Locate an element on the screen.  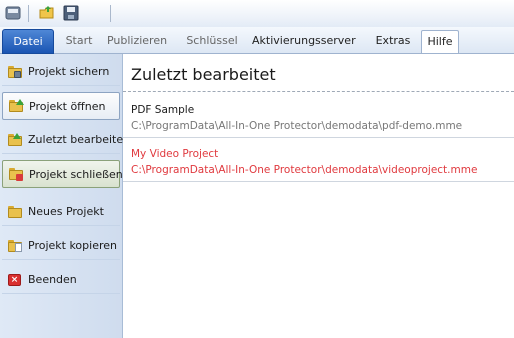
divider is located at coordinates (318, 91).